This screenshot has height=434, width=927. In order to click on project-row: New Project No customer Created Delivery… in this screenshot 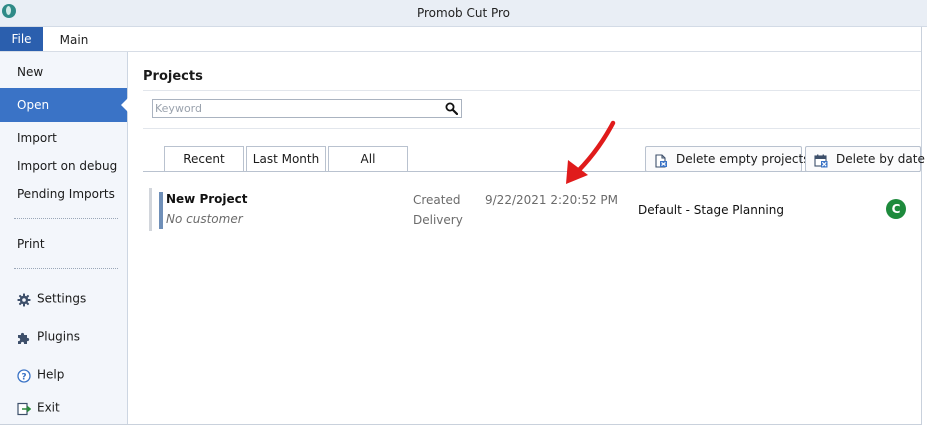, I will do `click(534, 209)`.